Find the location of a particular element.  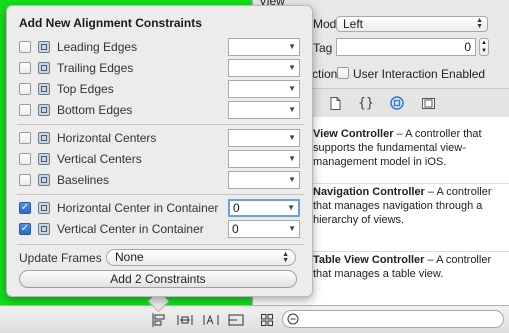

trailing-edges-label: Trailing Edges is located at coordinates (95, 68).